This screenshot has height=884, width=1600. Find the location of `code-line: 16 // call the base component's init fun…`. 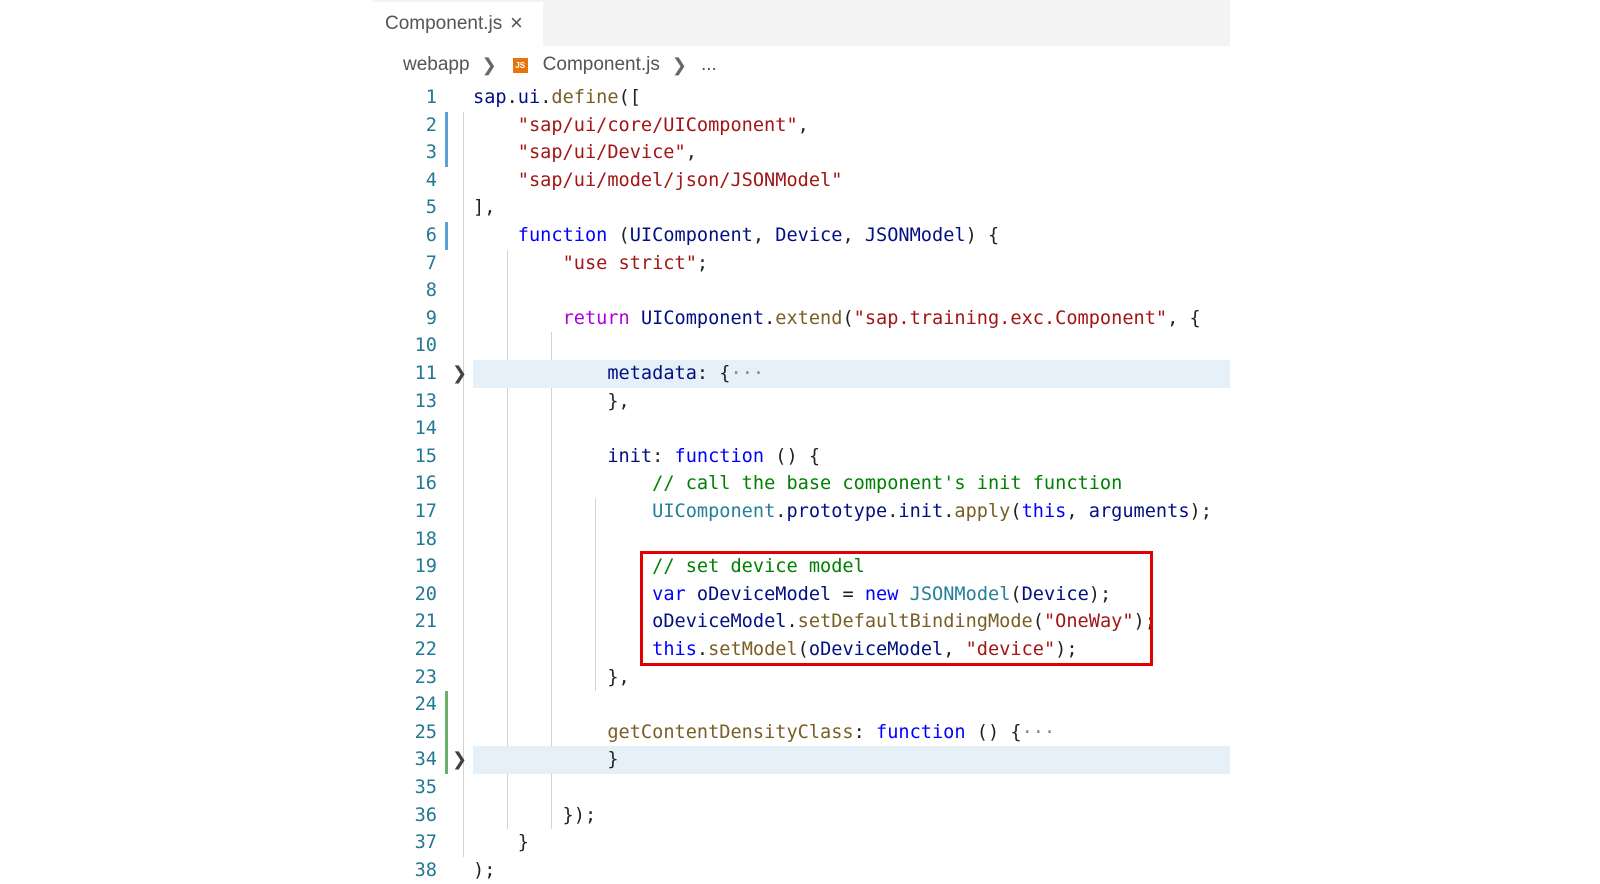

code-line: 16 // call the base component's init fun… is located at coordinates (801, 484).